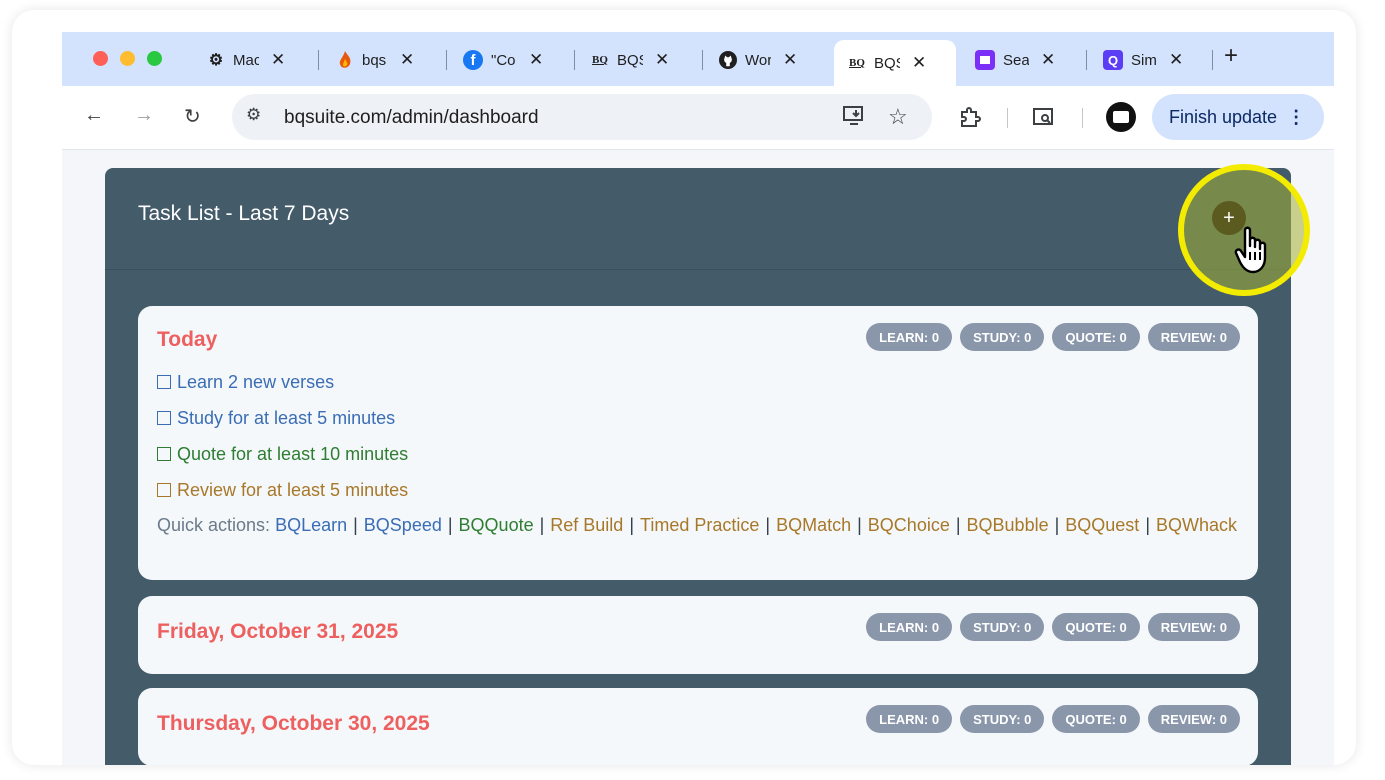 The image size is (1385, 780). Describe the element at coordinates (1223, 116) in the screenshot. I see `finish-update-label: Finish update` at that location.